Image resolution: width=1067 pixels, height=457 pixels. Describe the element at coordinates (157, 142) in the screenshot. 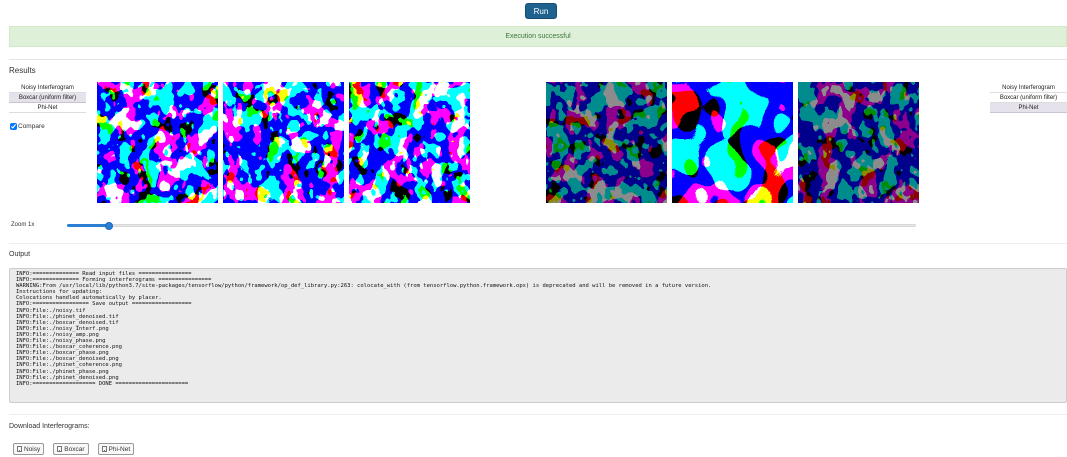

I see `left-amplitude-image` at that location.